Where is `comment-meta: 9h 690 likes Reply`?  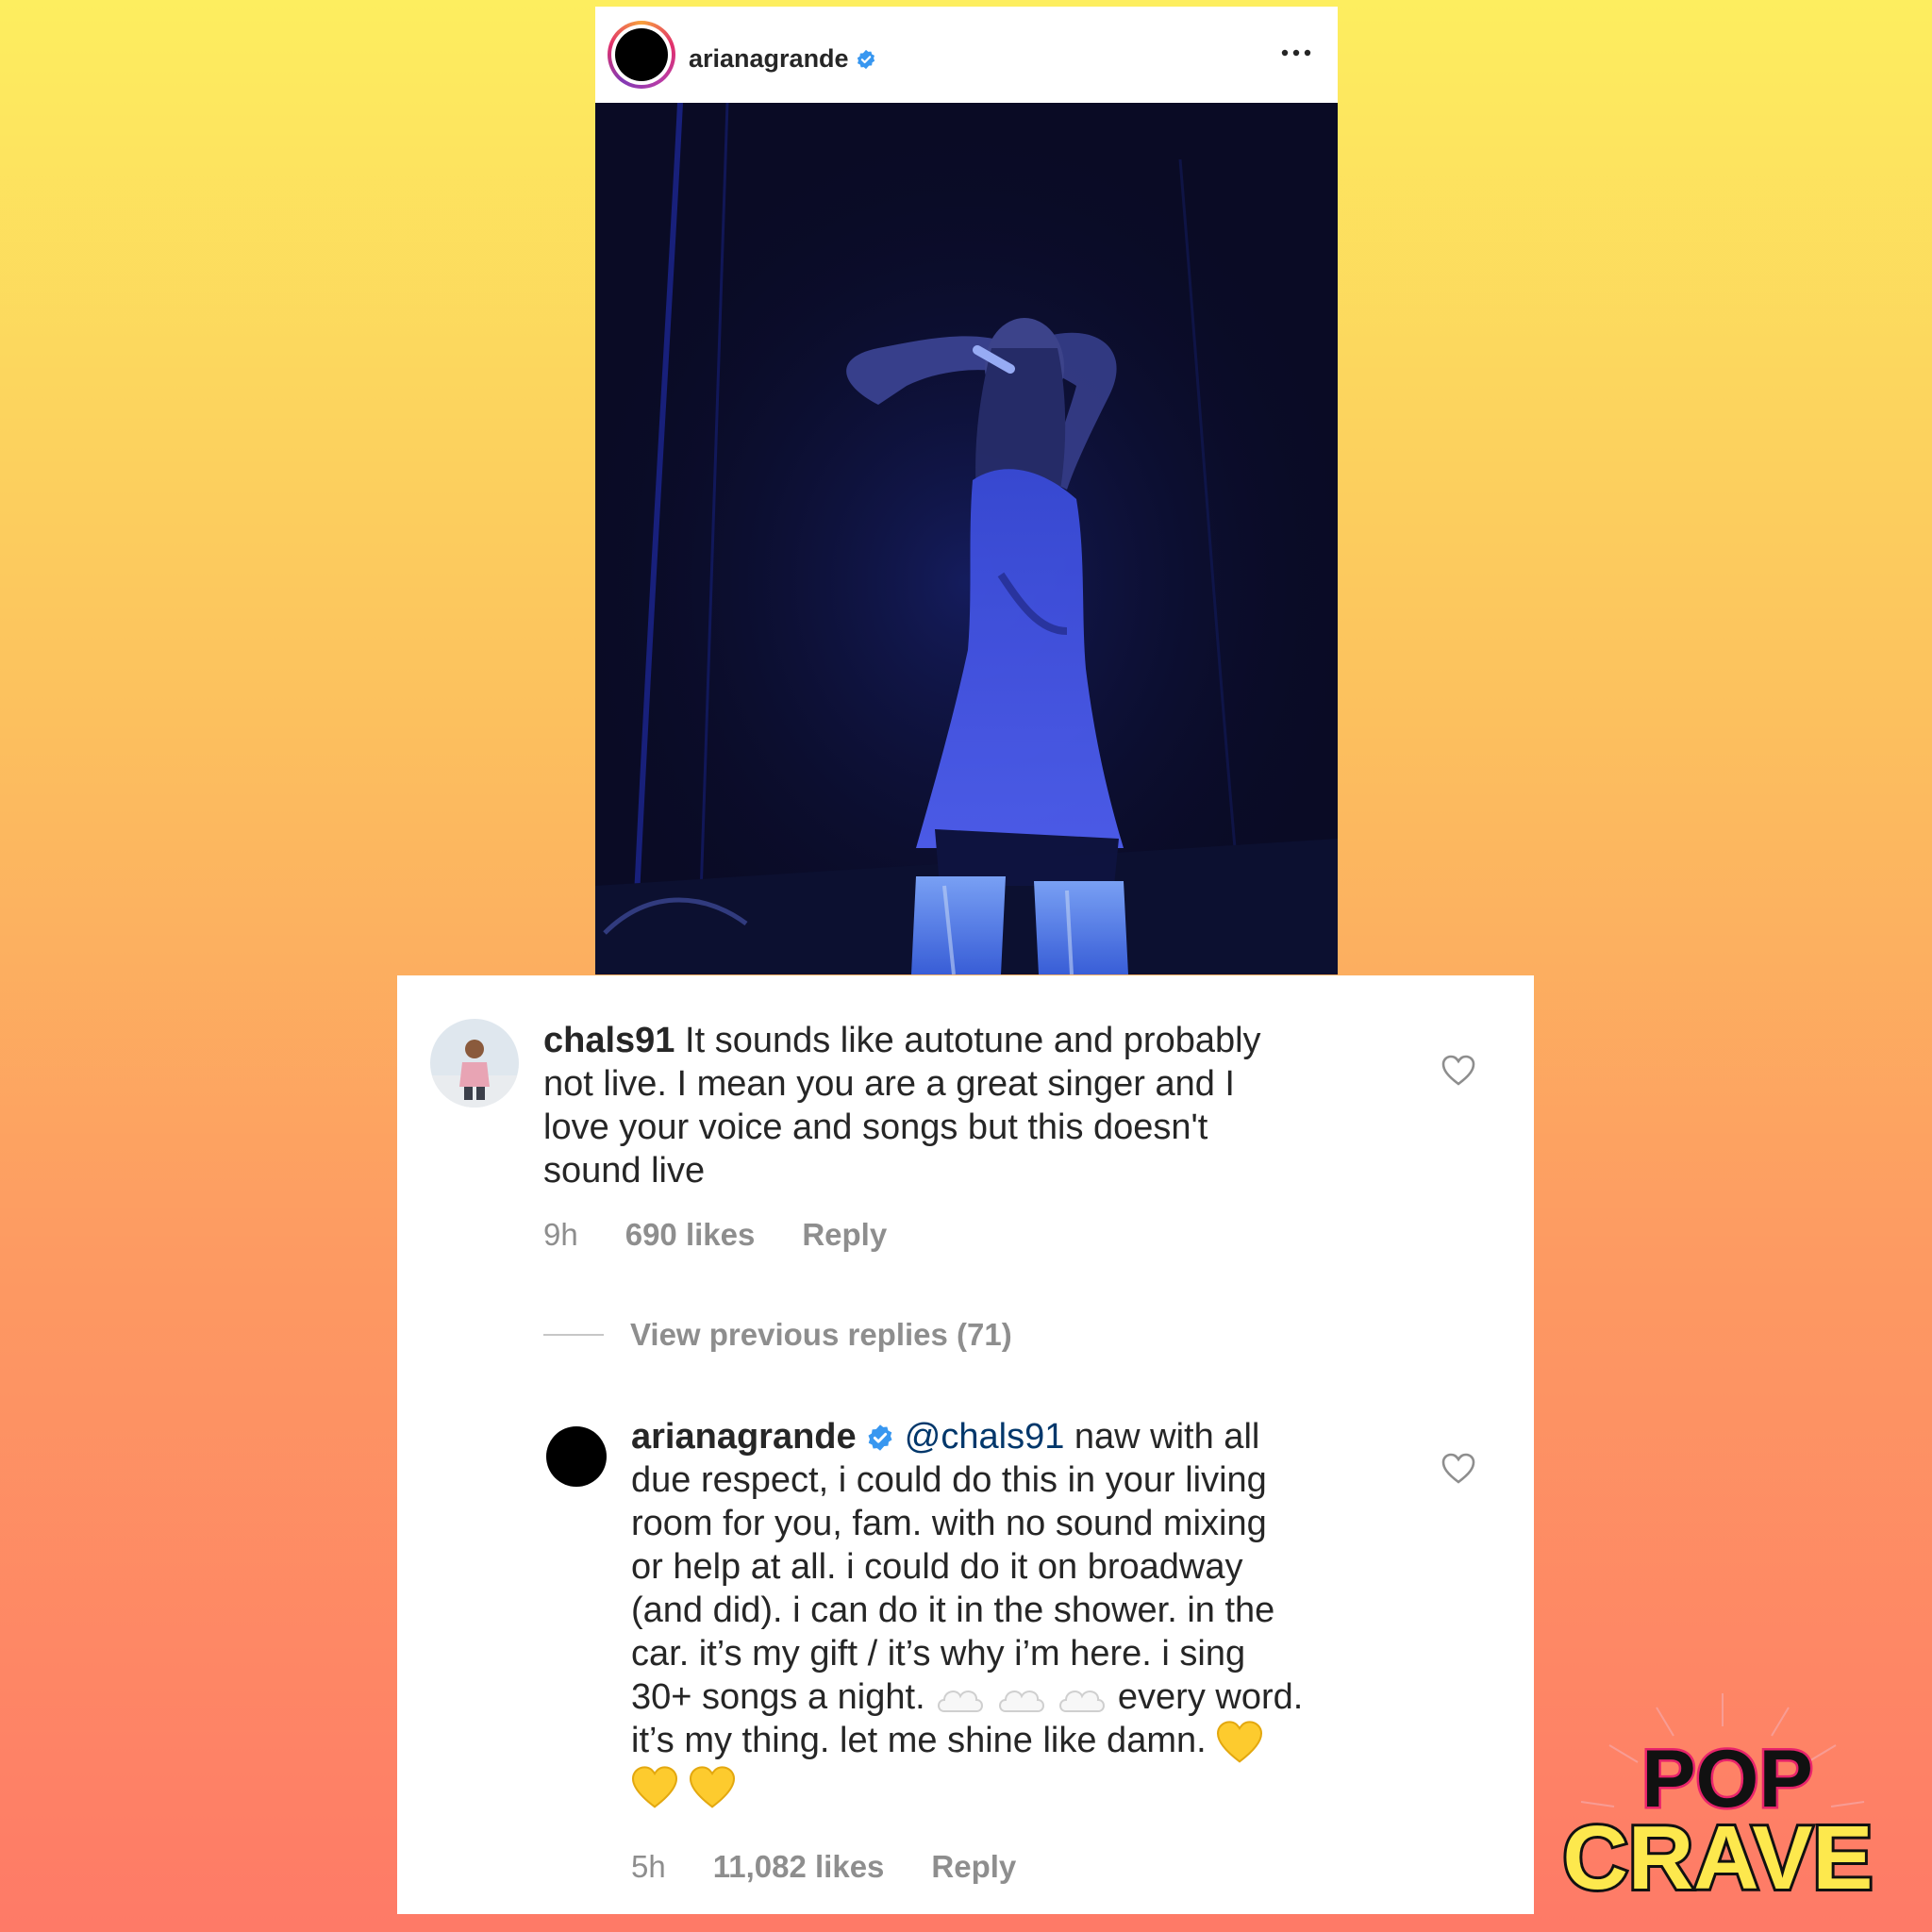
comment-meta: 9h 690 likes Reply is located at coordinates (715, 1235).